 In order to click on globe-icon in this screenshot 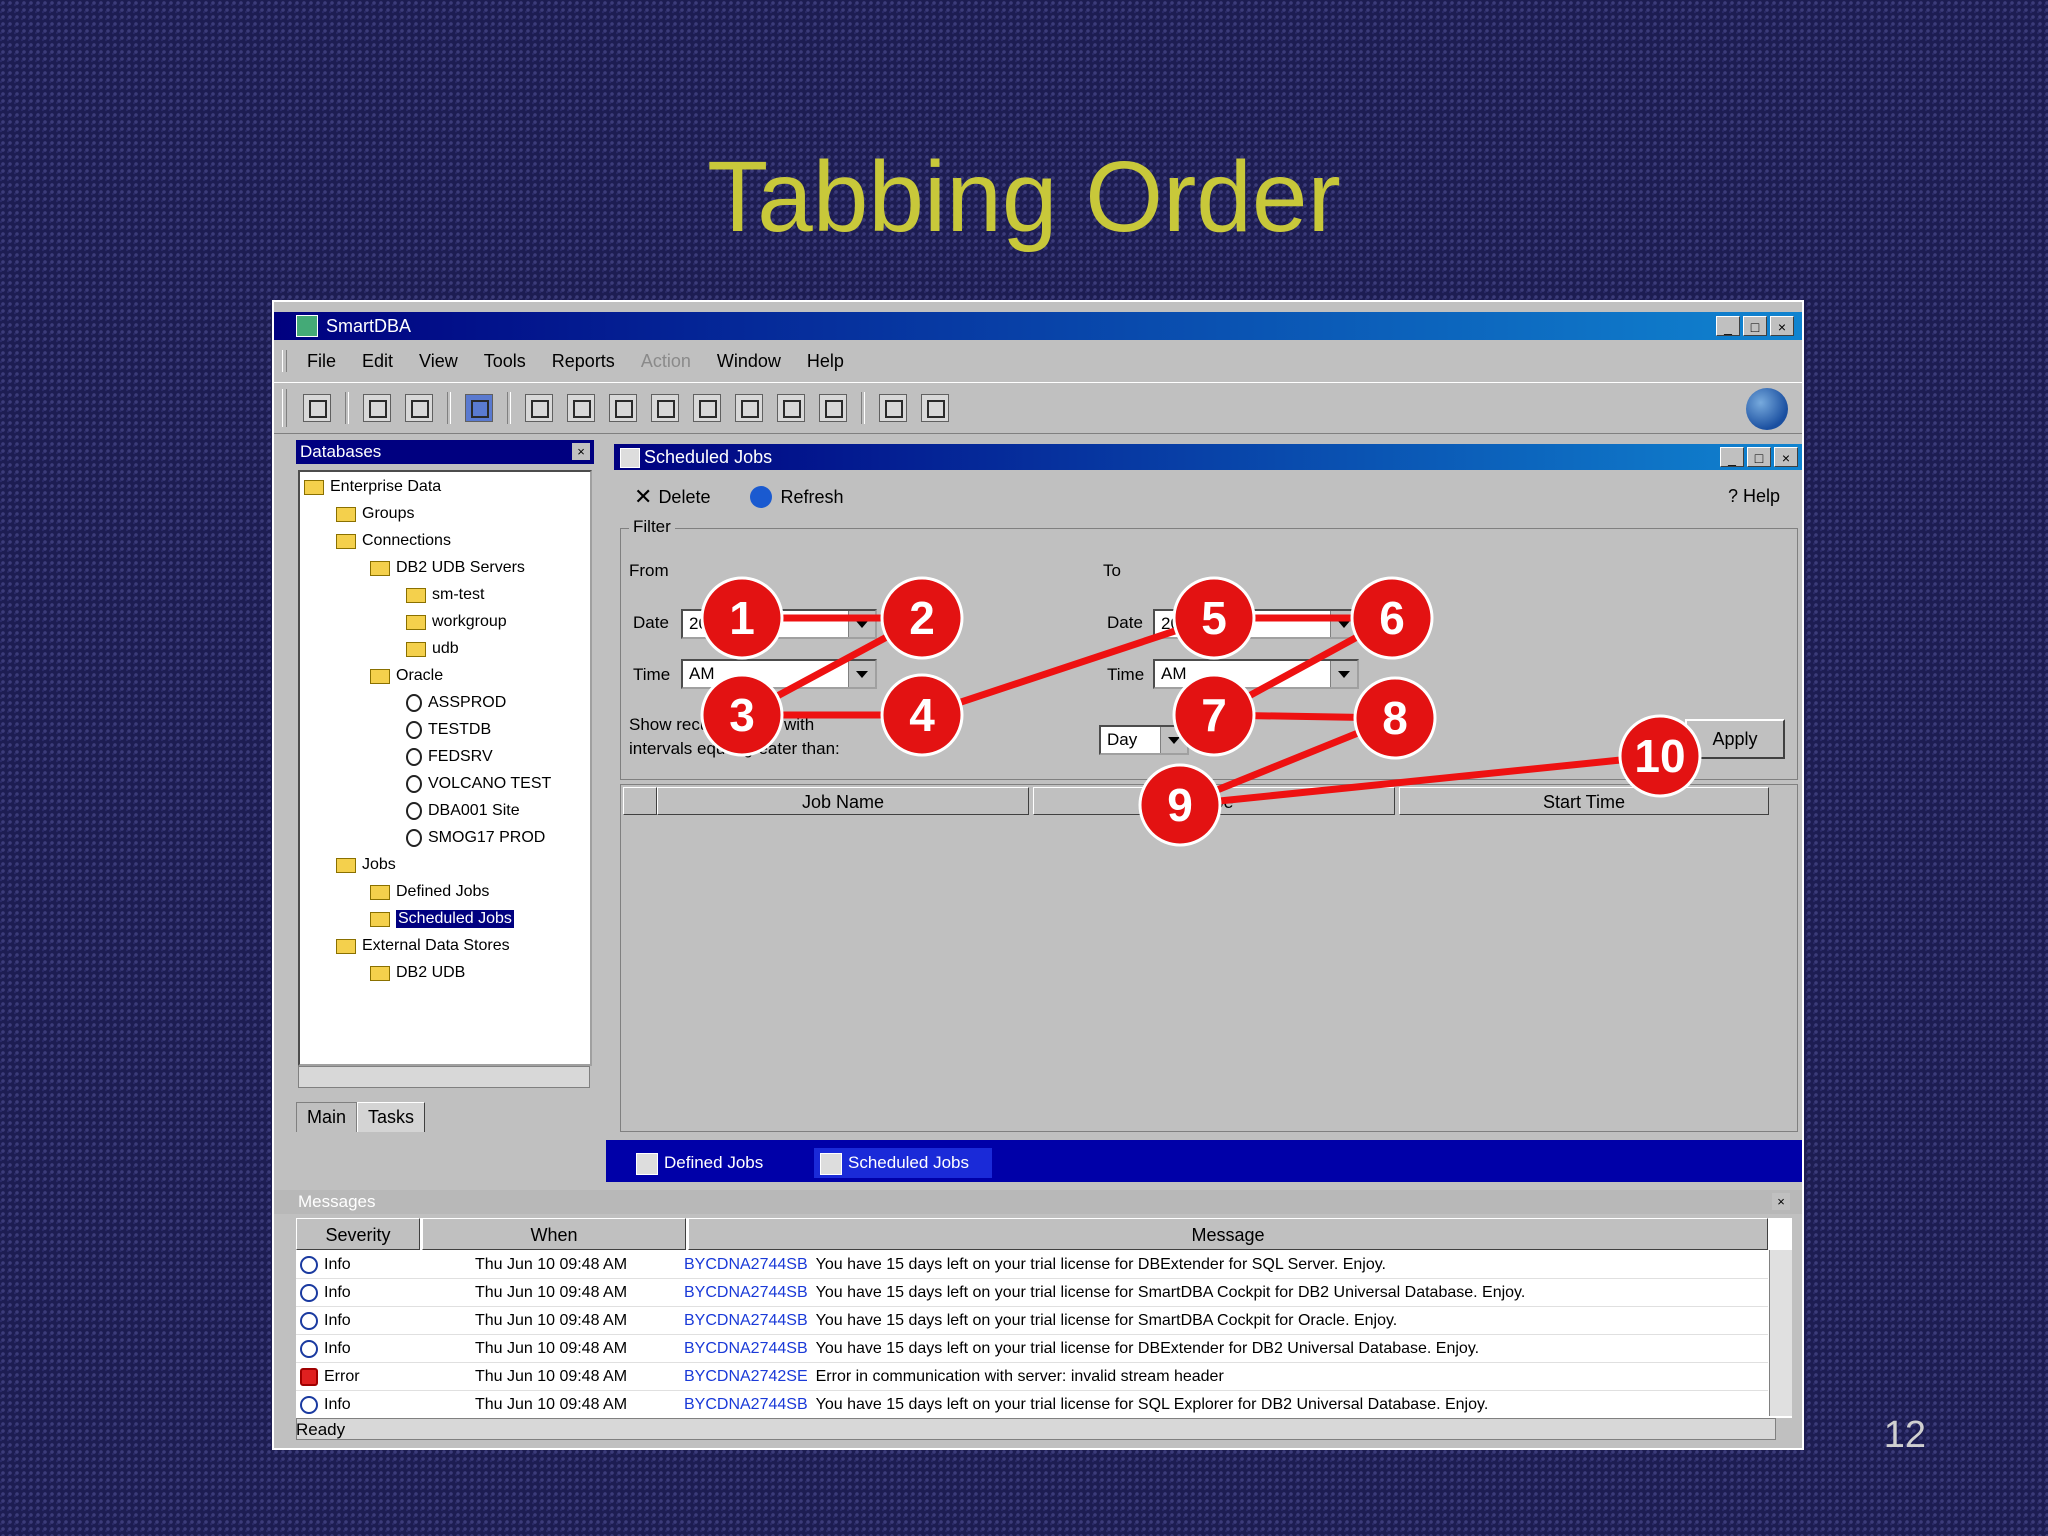, I will do `click(1767, 409)`.